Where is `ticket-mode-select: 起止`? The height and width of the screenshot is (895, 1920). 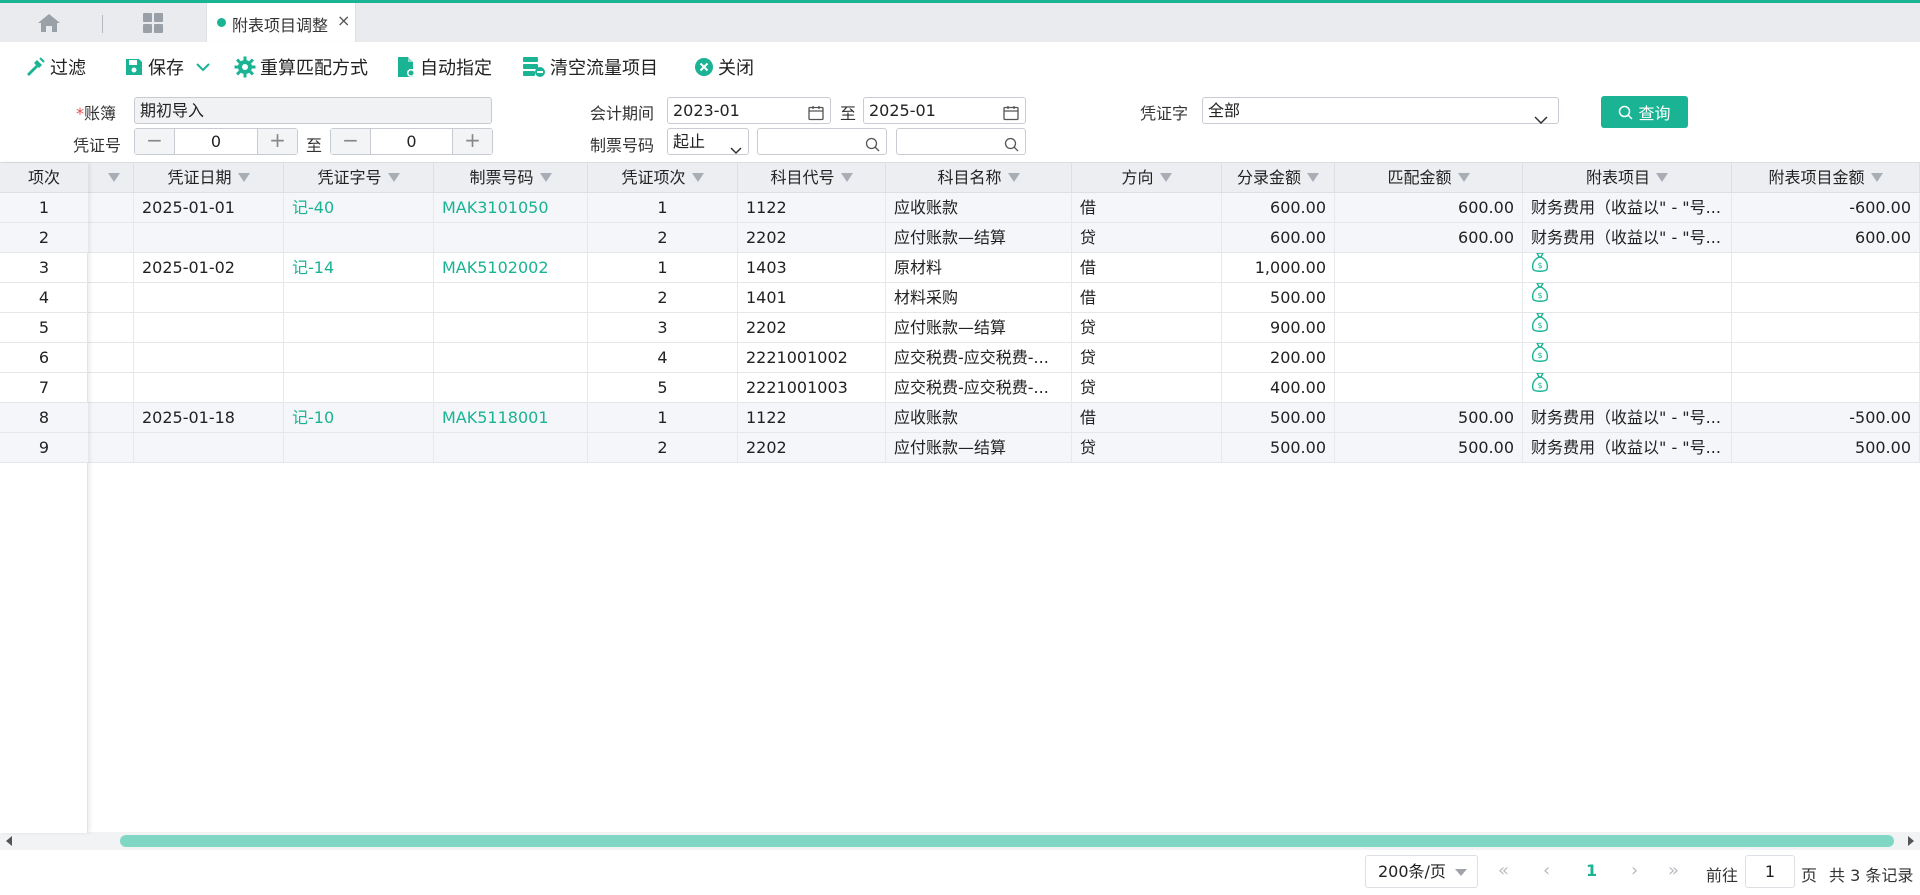
ticket-mode-select: 起止 is located at coordinates (708, 141).